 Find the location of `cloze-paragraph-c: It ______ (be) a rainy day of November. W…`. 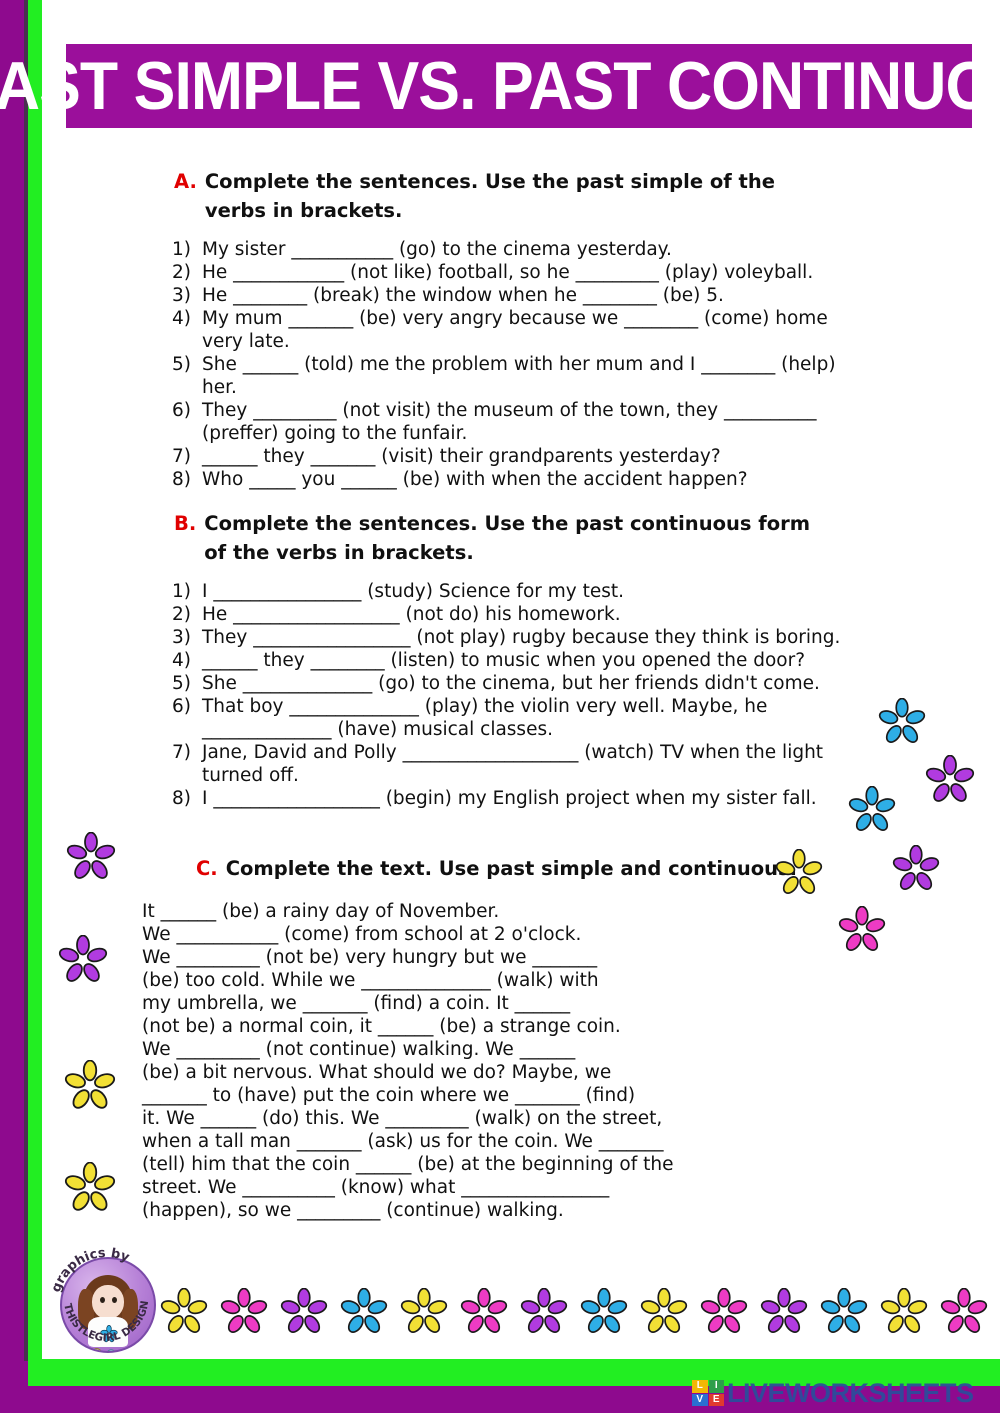

cloze-paragraph-c: It ______ (be) a rainy day of November. W… is located at coordinates (442, 1061).